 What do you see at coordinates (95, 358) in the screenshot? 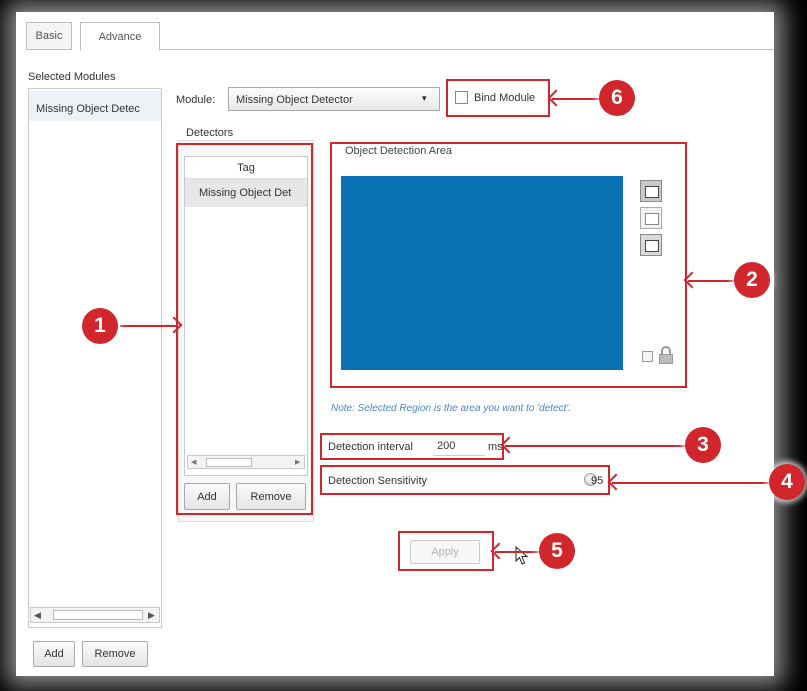
I see `selected-modules-list: Missing Object Detec` at bounding box center [95, 358].